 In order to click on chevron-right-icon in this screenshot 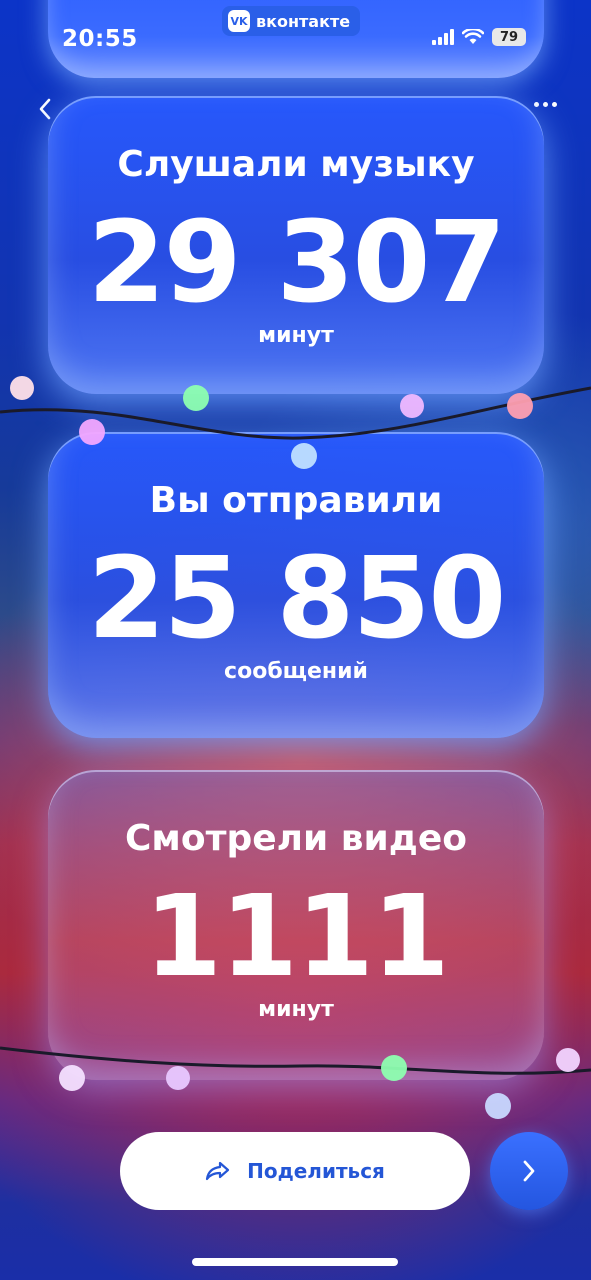, I will do `click(529, 1171)`.